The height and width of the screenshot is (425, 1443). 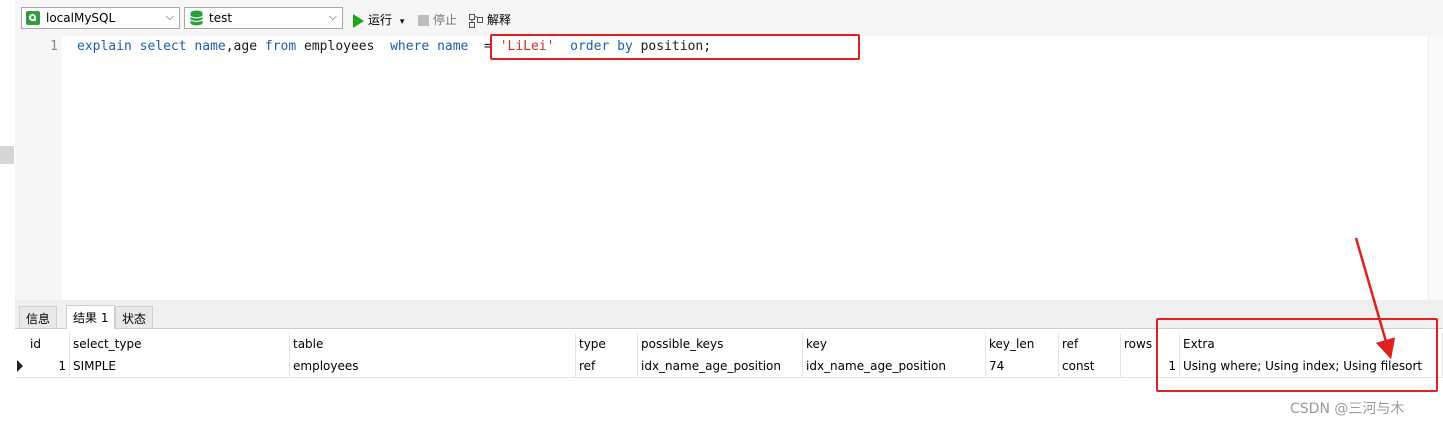 What do you see at coordinates (476, 20) in the screenshot?
I see `explain-icon` at bounding box center [476, 20].